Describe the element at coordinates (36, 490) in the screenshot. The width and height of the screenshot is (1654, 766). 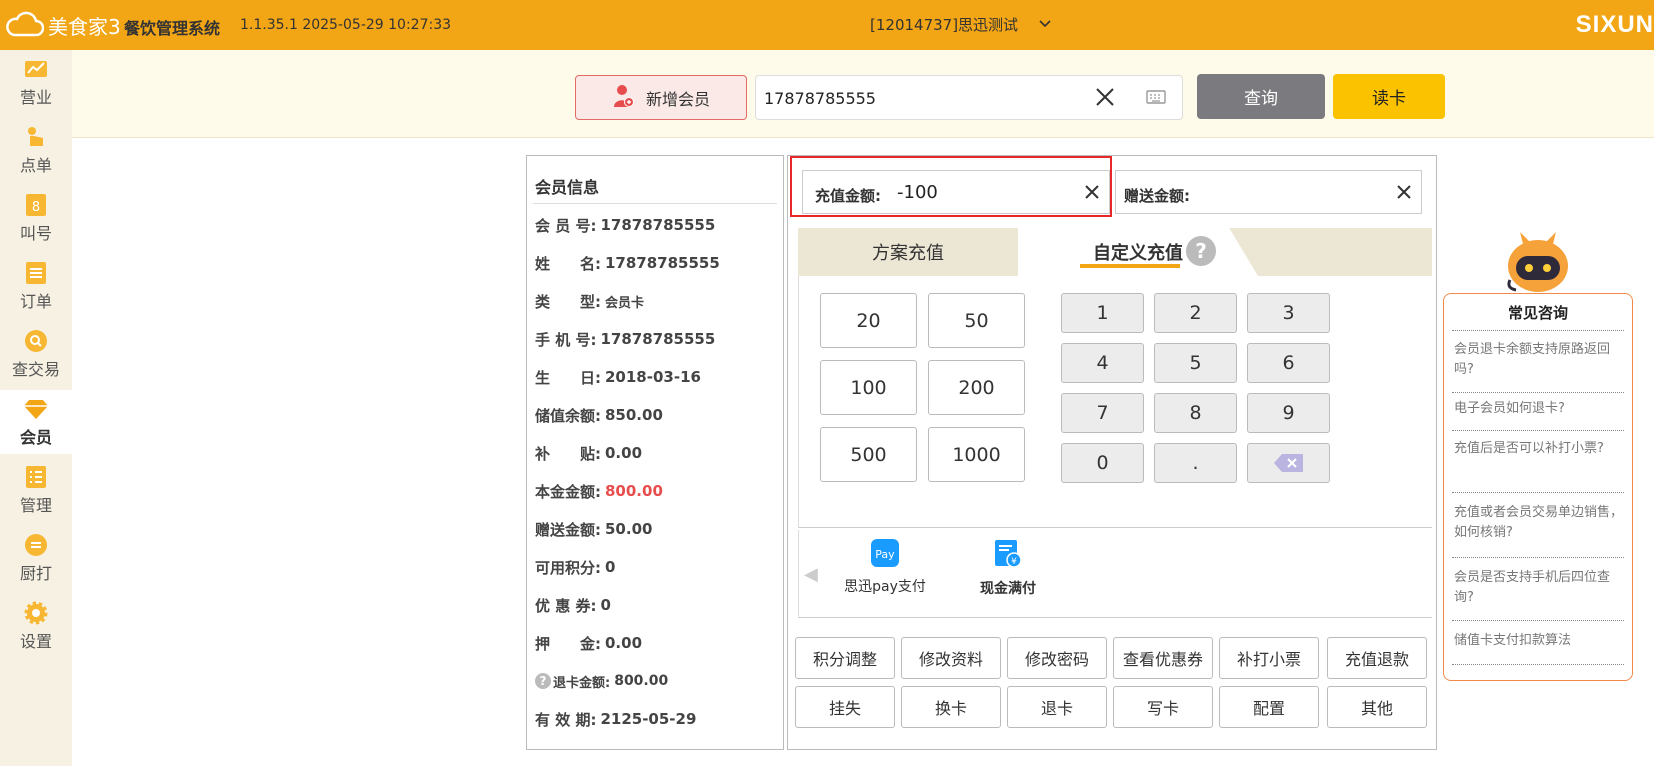
I see `sidebar-item-manage: 管理` at that location.